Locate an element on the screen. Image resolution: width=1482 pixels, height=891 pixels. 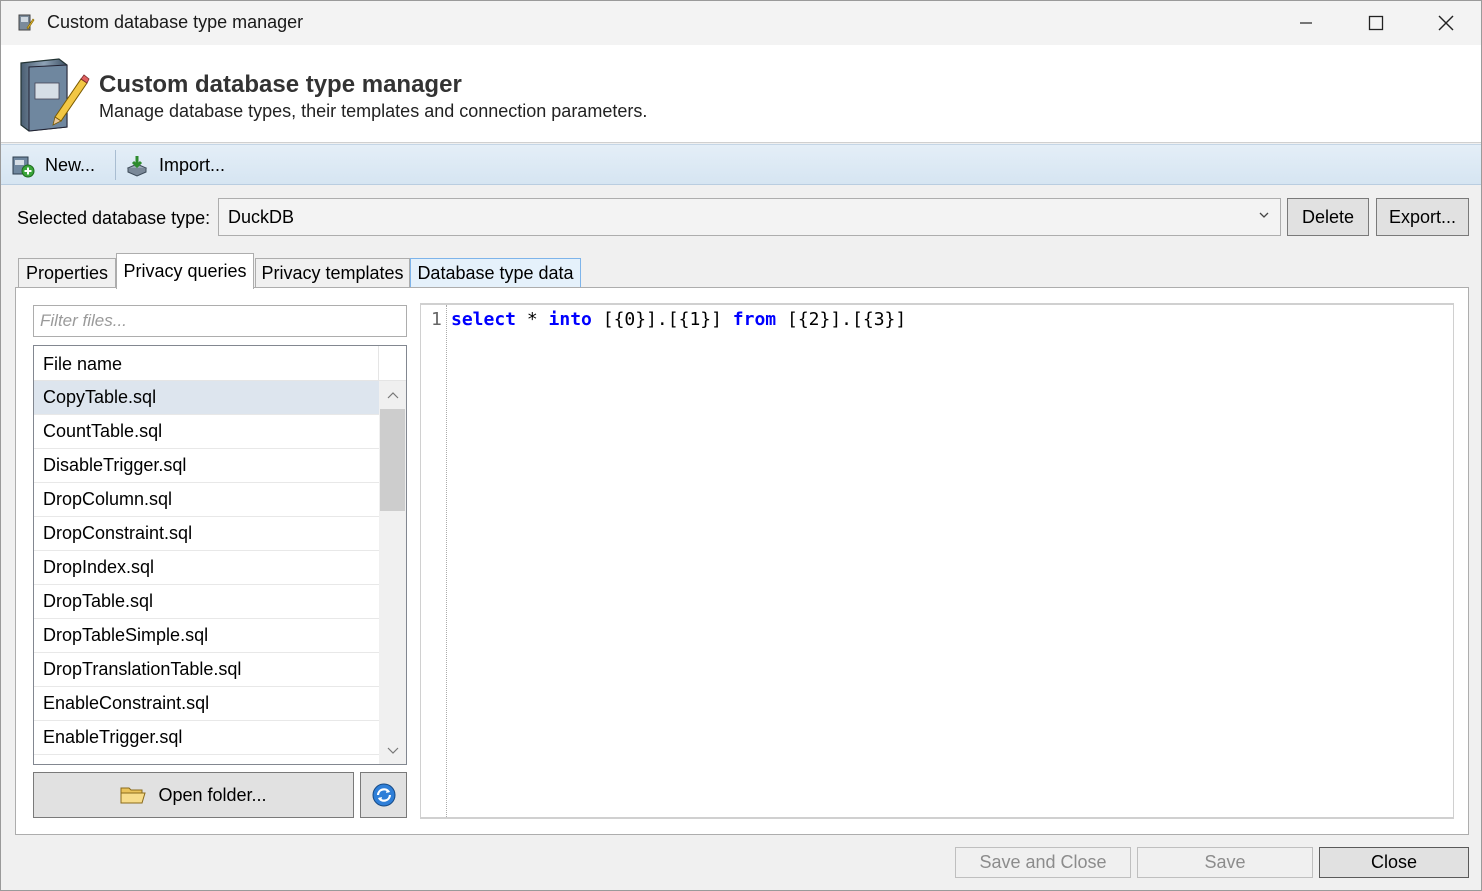
line-number: 1 is located at coordinates (436, 319).